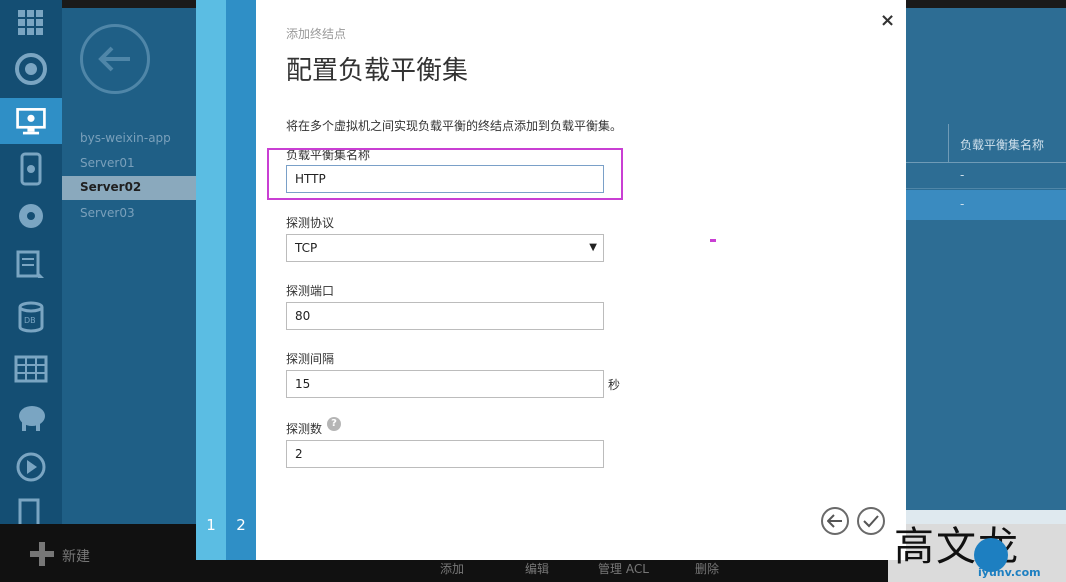  What do you see at coordinates (31, 121) in the screenshot?
I see `virtual-machines-icon` at bounding box center [31, 121].